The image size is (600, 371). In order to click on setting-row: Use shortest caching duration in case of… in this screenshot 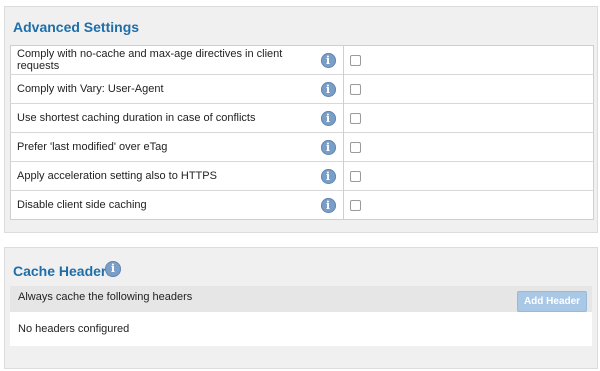, I will do `click(302, 118)`.